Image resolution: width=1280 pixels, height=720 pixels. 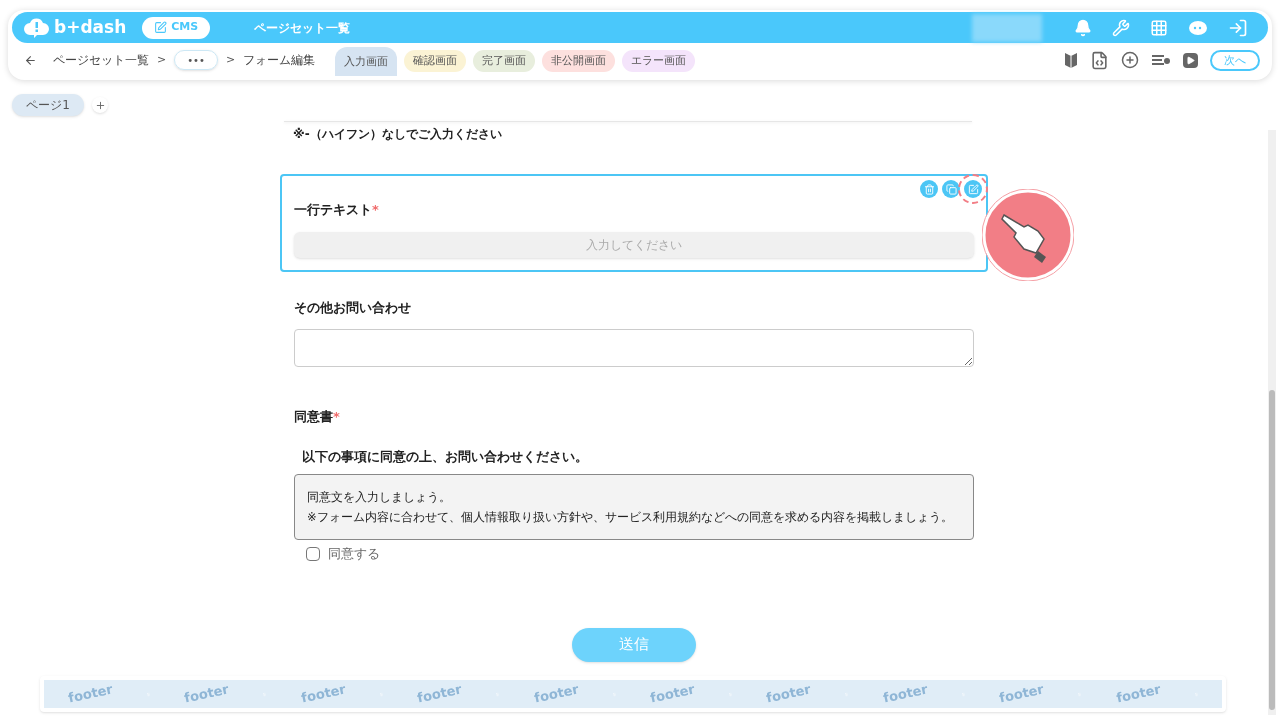 I want to click on back-icon, so click(x=30, y=60).